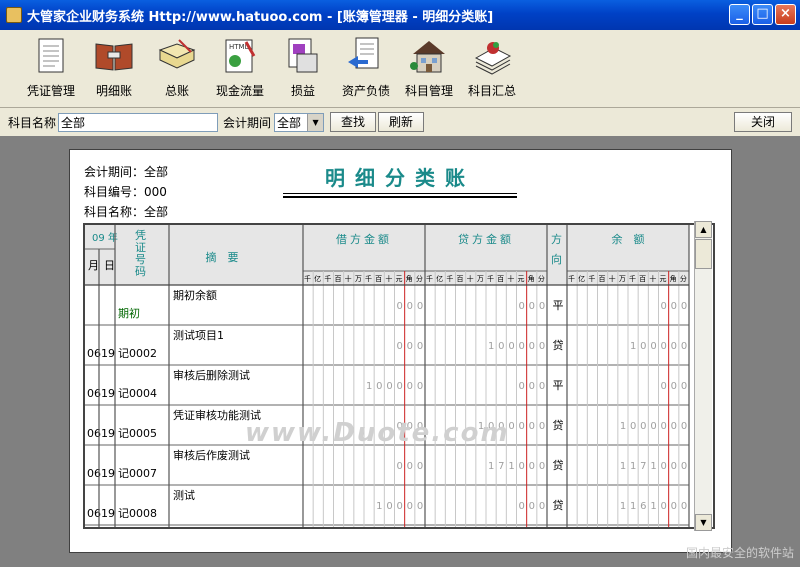 The height and width of the screenshot is (567, 800). I want to click on close-button: 关闭, so click(763, 122).